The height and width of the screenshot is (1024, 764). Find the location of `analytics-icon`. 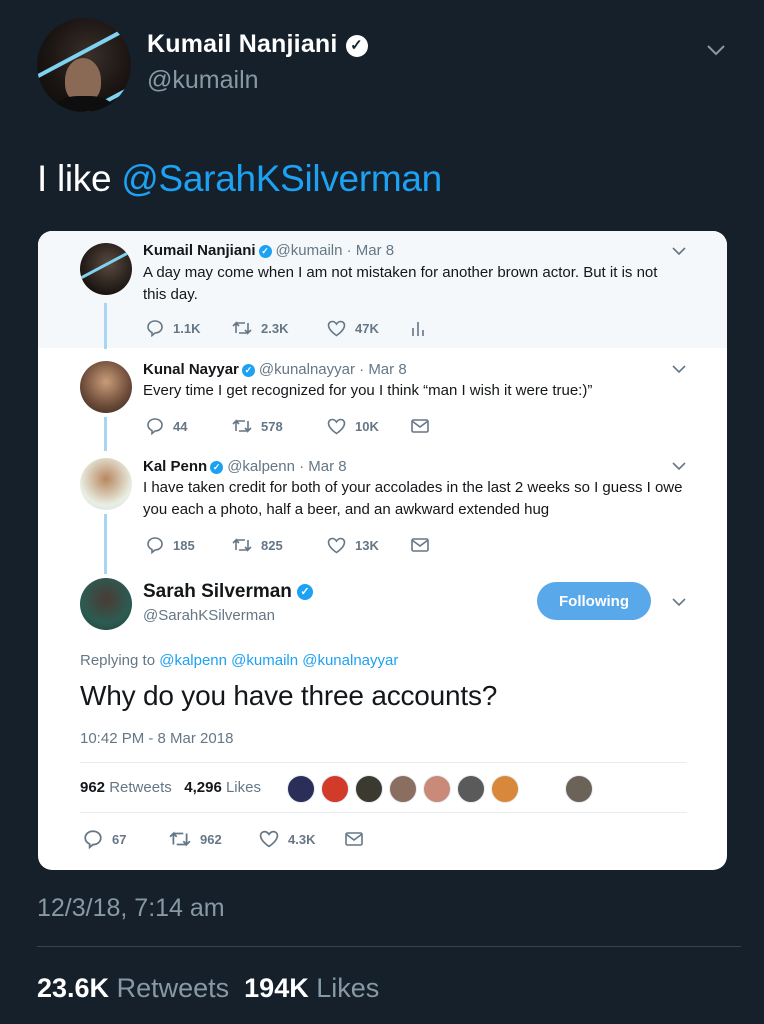

analytics-icon is located at coordinates (418, 329).